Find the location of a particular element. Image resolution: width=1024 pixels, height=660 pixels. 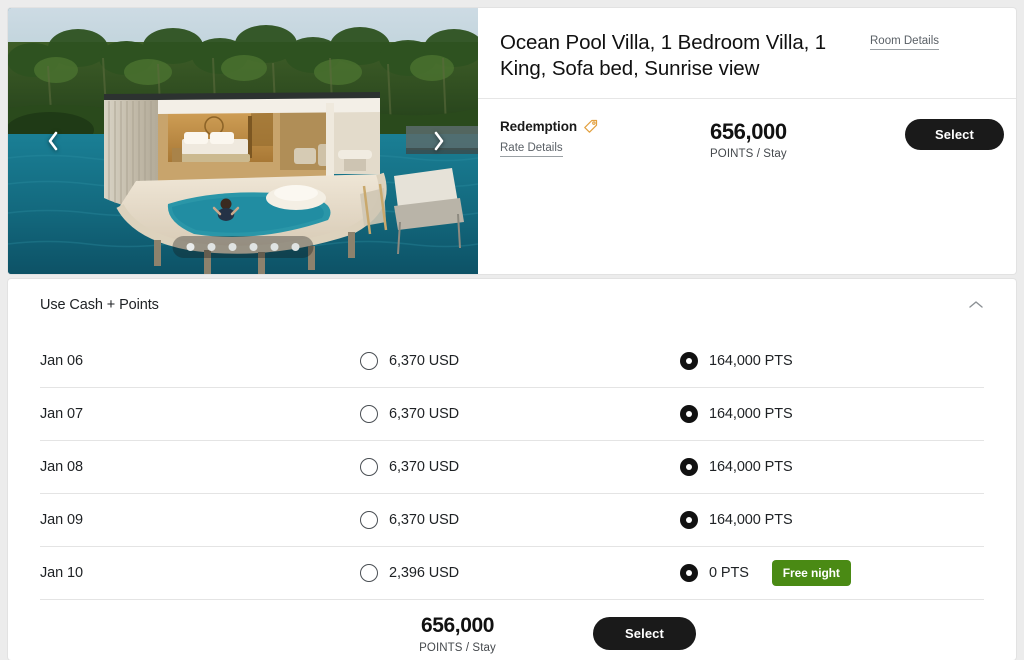

rate-points-group: 656,000 POINTS / Stay is located at coordinates (807, 139).